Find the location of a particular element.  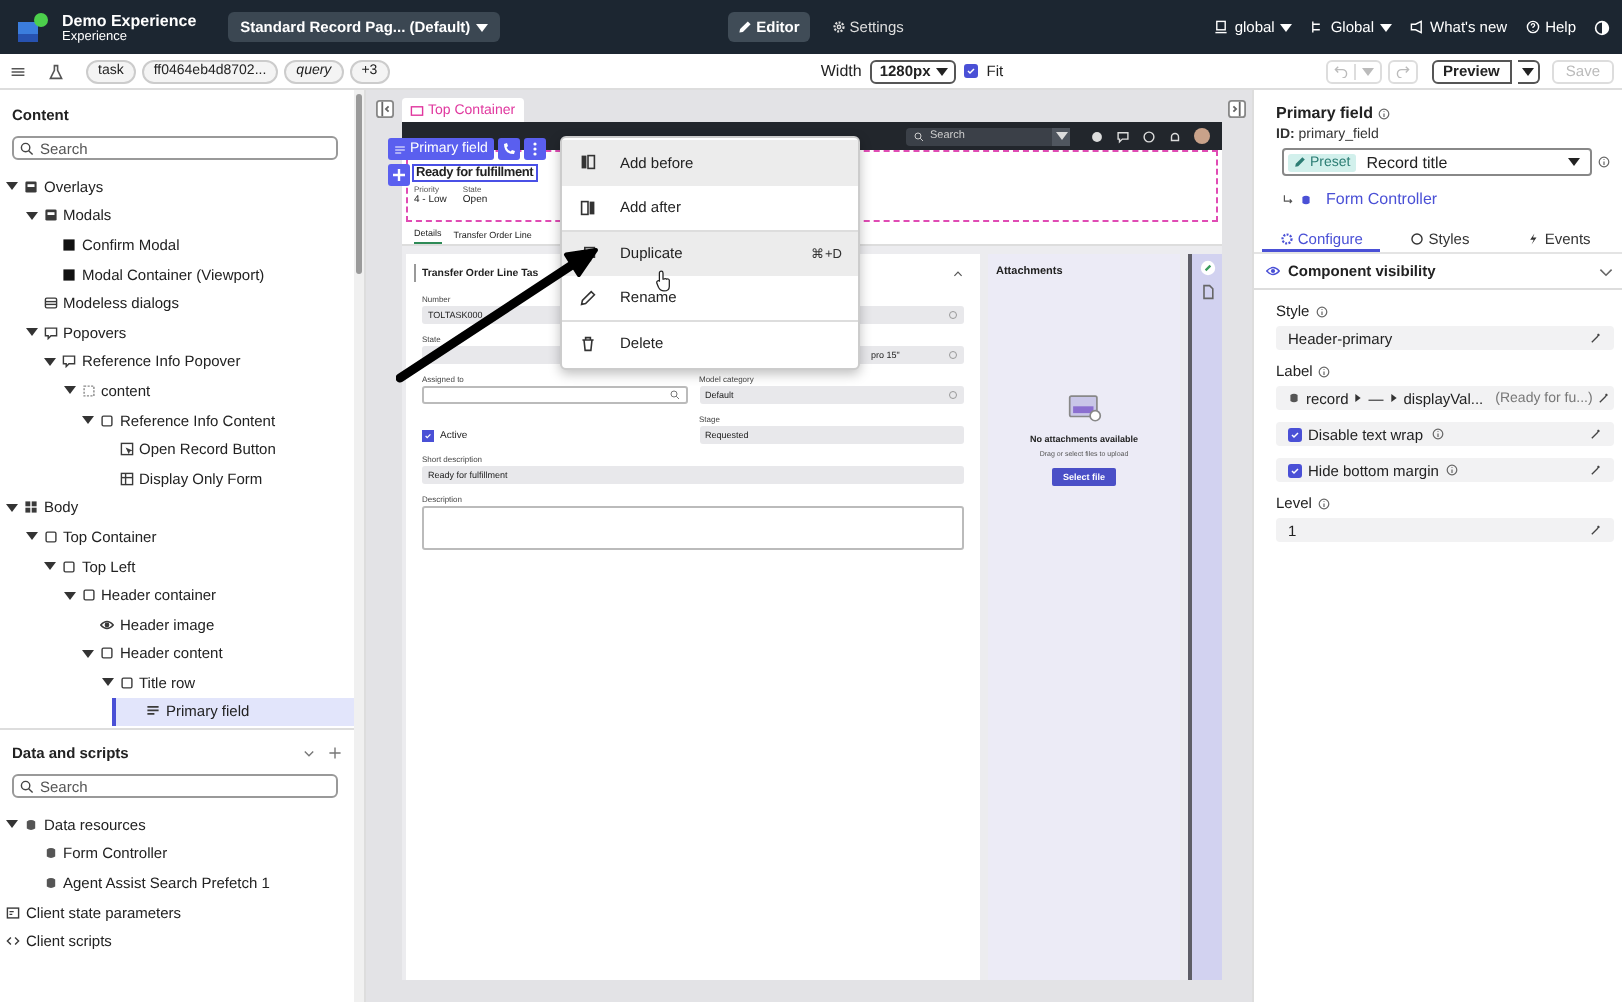

info-circle-icon is located at coordinates (953, 355).